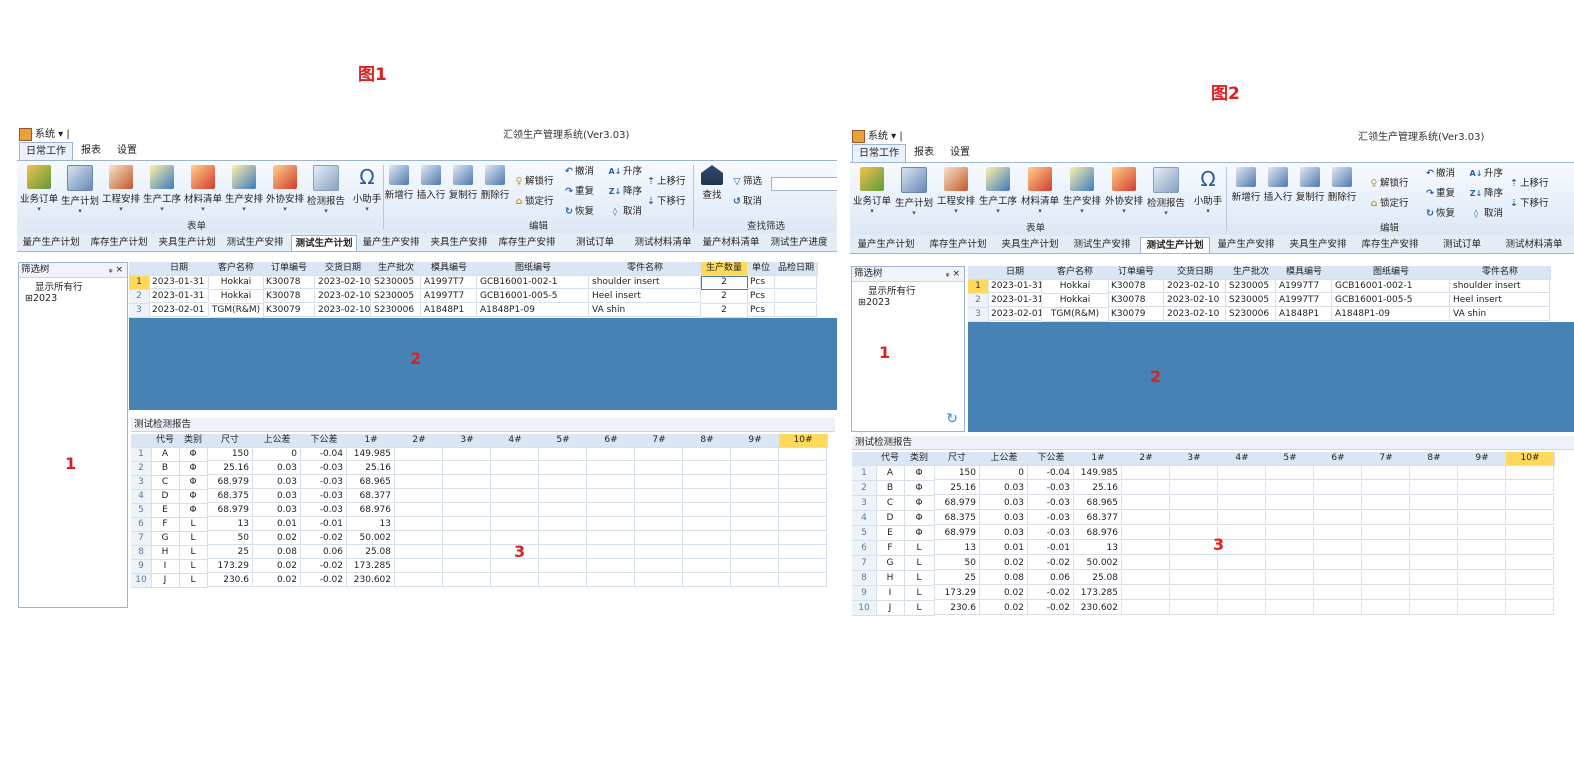 This screenshot has height=761, width=1574. Describe the element at coordinates (165, 511) in the screenshot. I see `inspection-cell: E` at that location.